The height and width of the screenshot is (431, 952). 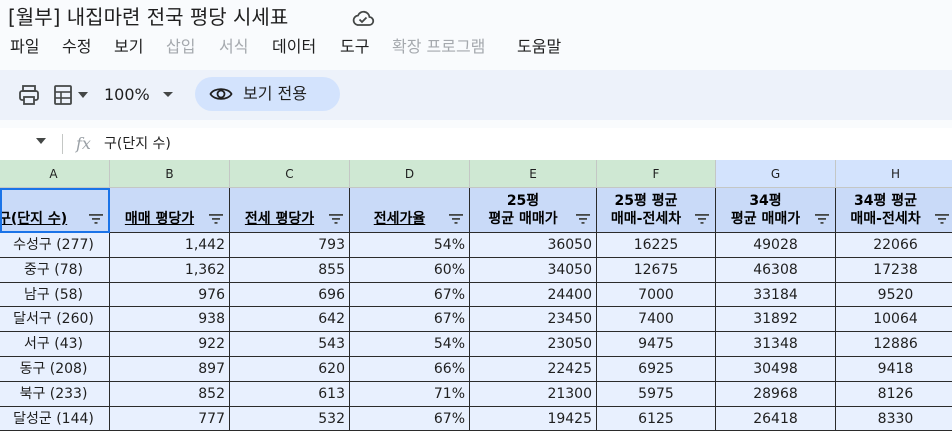 What do you see at coordinates (41, 141) in the screenshot?
I see `name-box-dropdown-icon` at bounding box center [41, 141].